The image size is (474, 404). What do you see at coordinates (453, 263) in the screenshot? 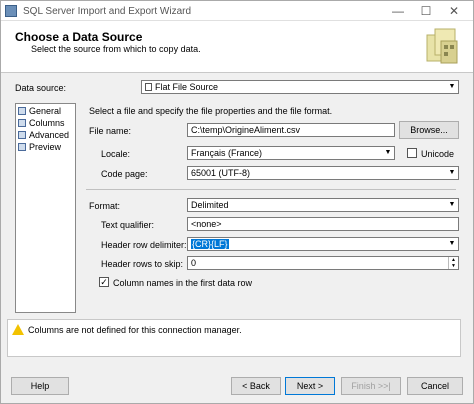
I see `spinner-arrows-icon: ▲ ▼` at bounding box center [453, 263].